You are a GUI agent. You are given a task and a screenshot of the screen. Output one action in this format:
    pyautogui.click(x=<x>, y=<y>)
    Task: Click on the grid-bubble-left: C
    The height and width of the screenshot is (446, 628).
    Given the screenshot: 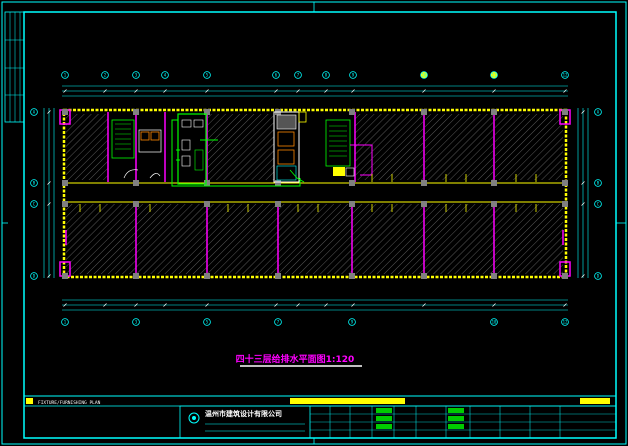 What is the action you would take?
    pyautogui.click(x=34, y=204)
    